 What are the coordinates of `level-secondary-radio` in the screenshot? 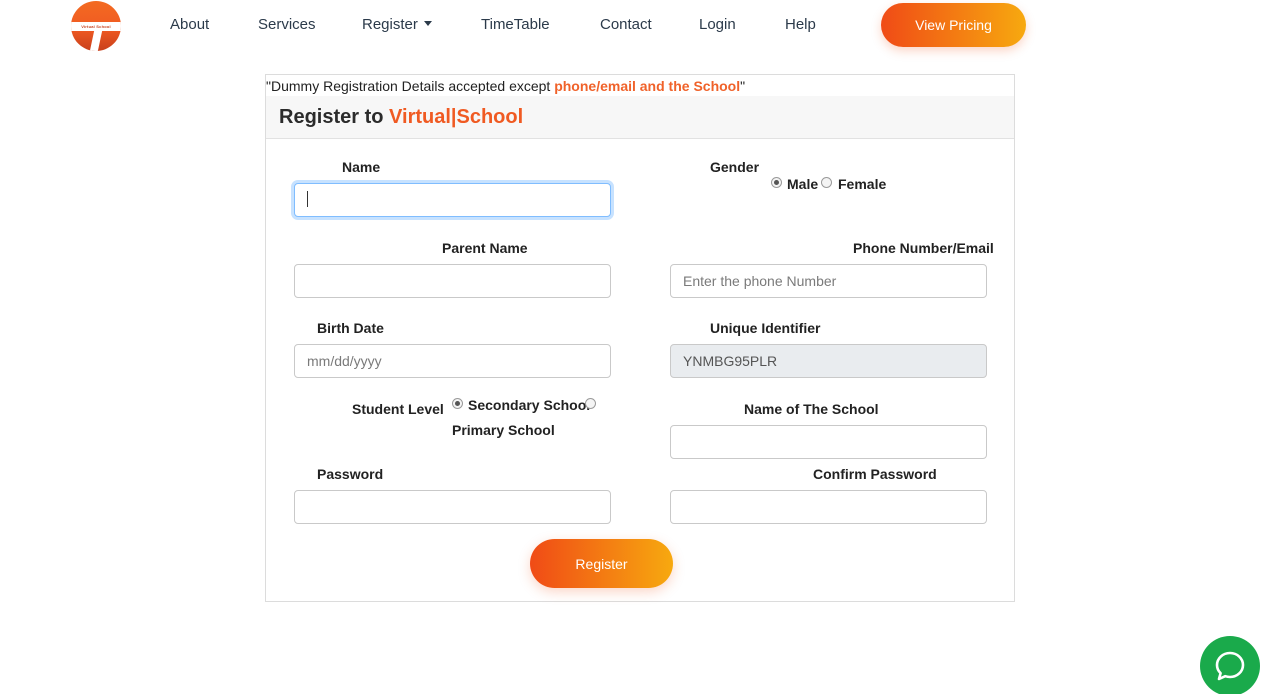 It's located at (457, 403).